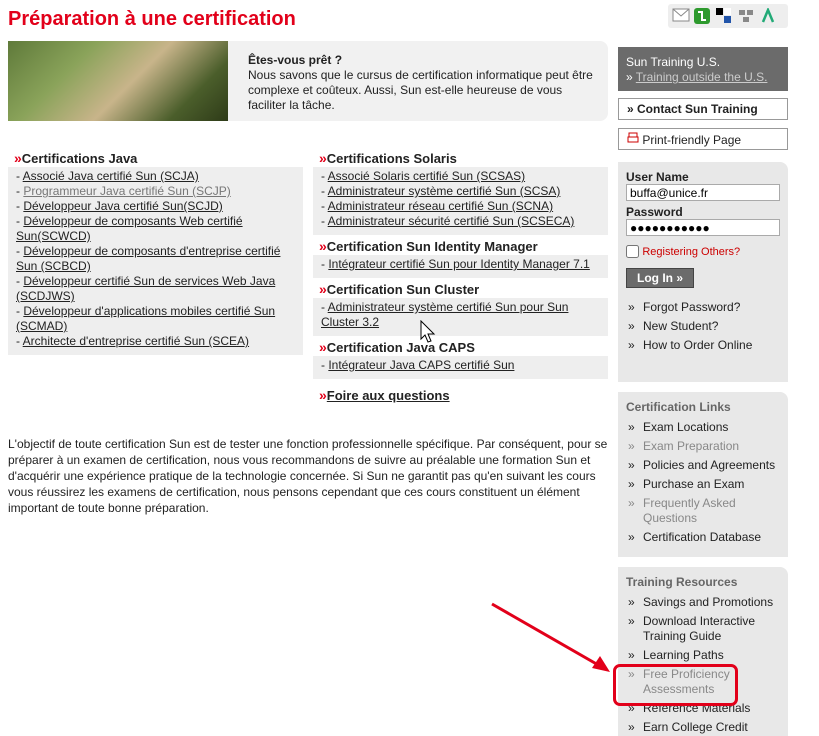 The width and height of the screenshot is (819, 736). Describe the element at coordinates (703, 629) in the screenshot. I see `sidebar-link: Download Interactive Training Guide` at that location.